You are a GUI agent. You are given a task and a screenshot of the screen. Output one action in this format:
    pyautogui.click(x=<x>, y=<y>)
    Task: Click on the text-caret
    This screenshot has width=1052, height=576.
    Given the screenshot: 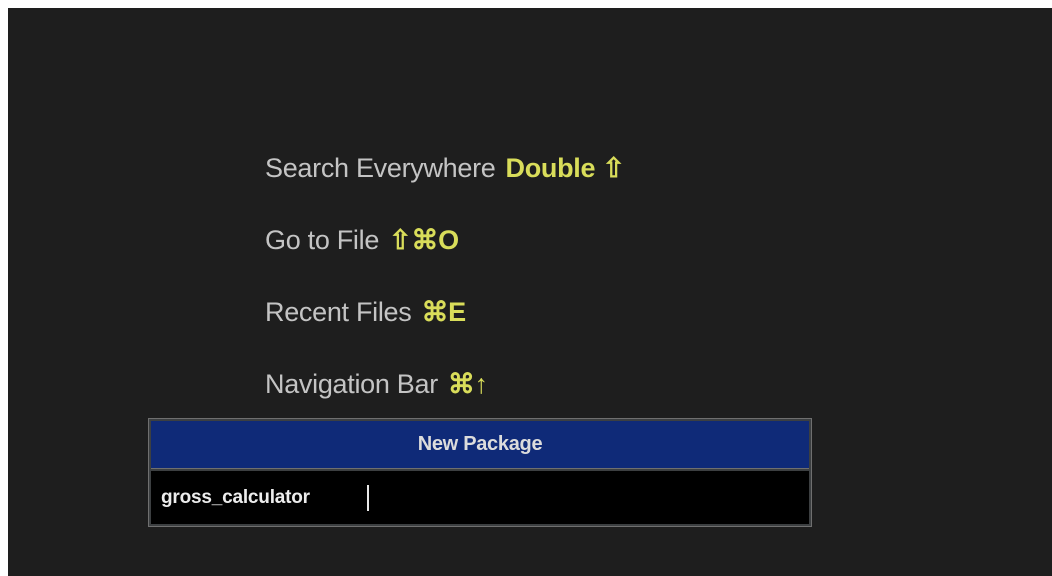 What is the action you would take?
    pyautogui.click(x=368, y=498)
    